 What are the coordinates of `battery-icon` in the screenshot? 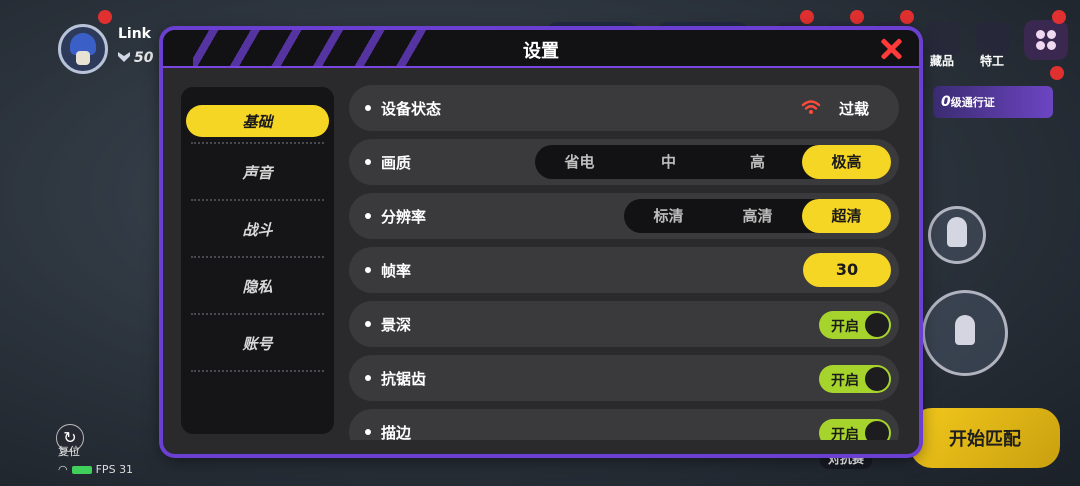 It's located at (81, 470).